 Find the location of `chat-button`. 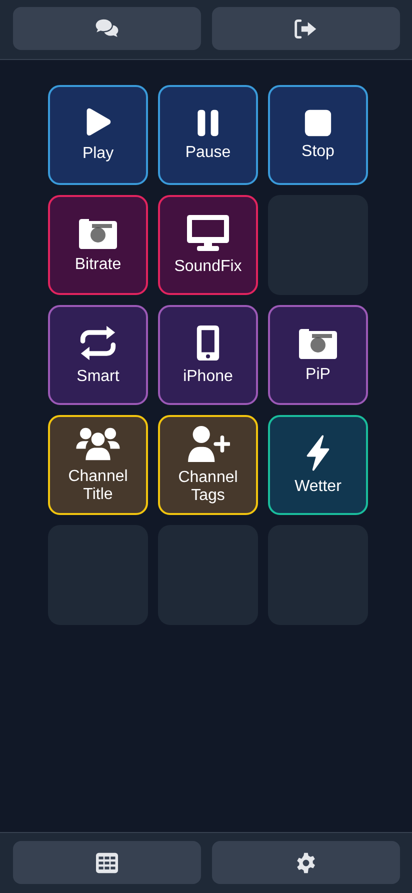

chat-button is located at coordinates (107, 28).